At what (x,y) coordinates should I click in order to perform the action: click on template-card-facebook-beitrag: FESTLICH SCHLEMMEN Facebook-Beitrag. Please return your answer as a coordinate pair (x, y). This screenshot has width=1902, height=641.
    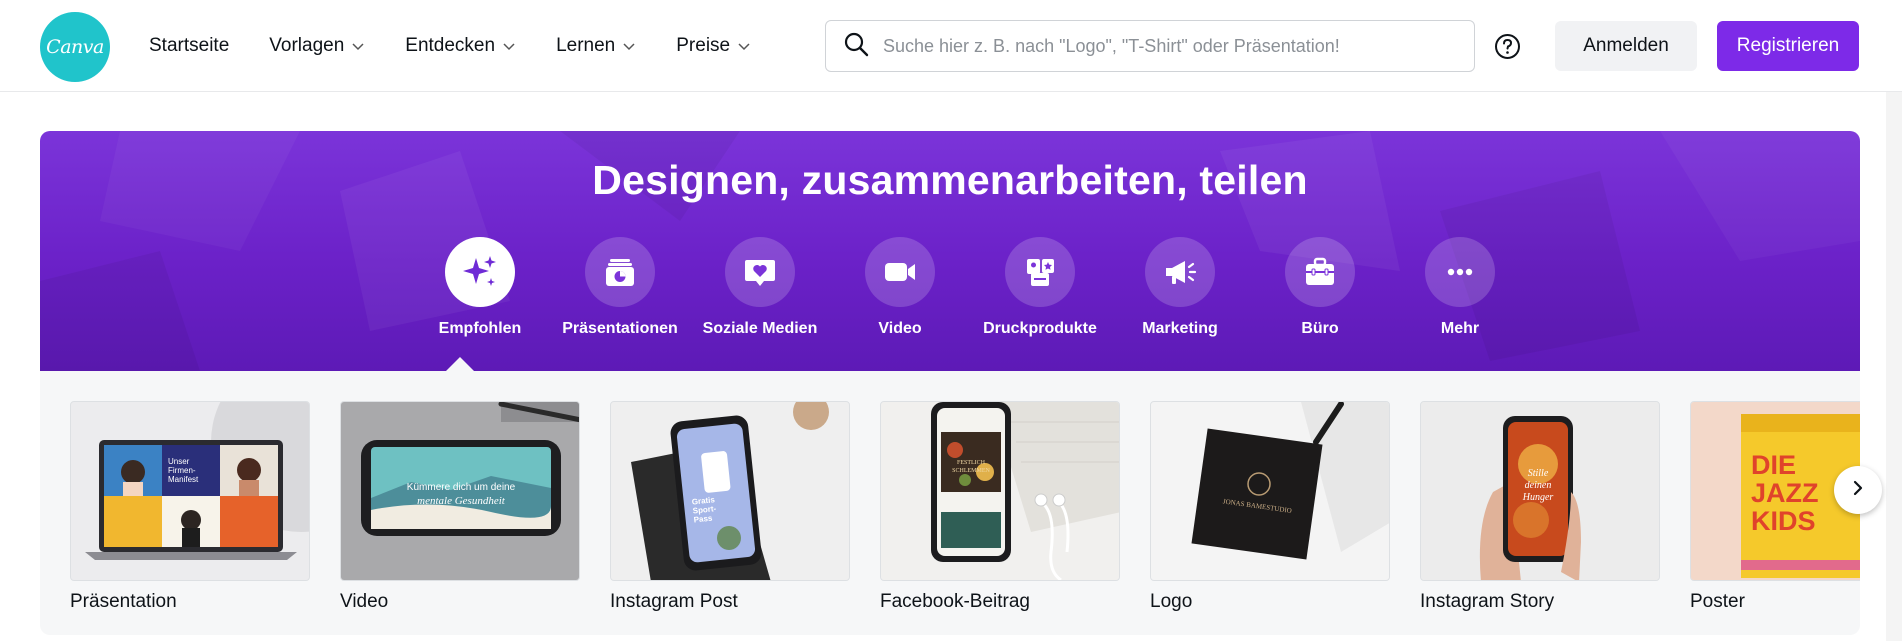
    Looking at the image, I should click on (1000, 507).